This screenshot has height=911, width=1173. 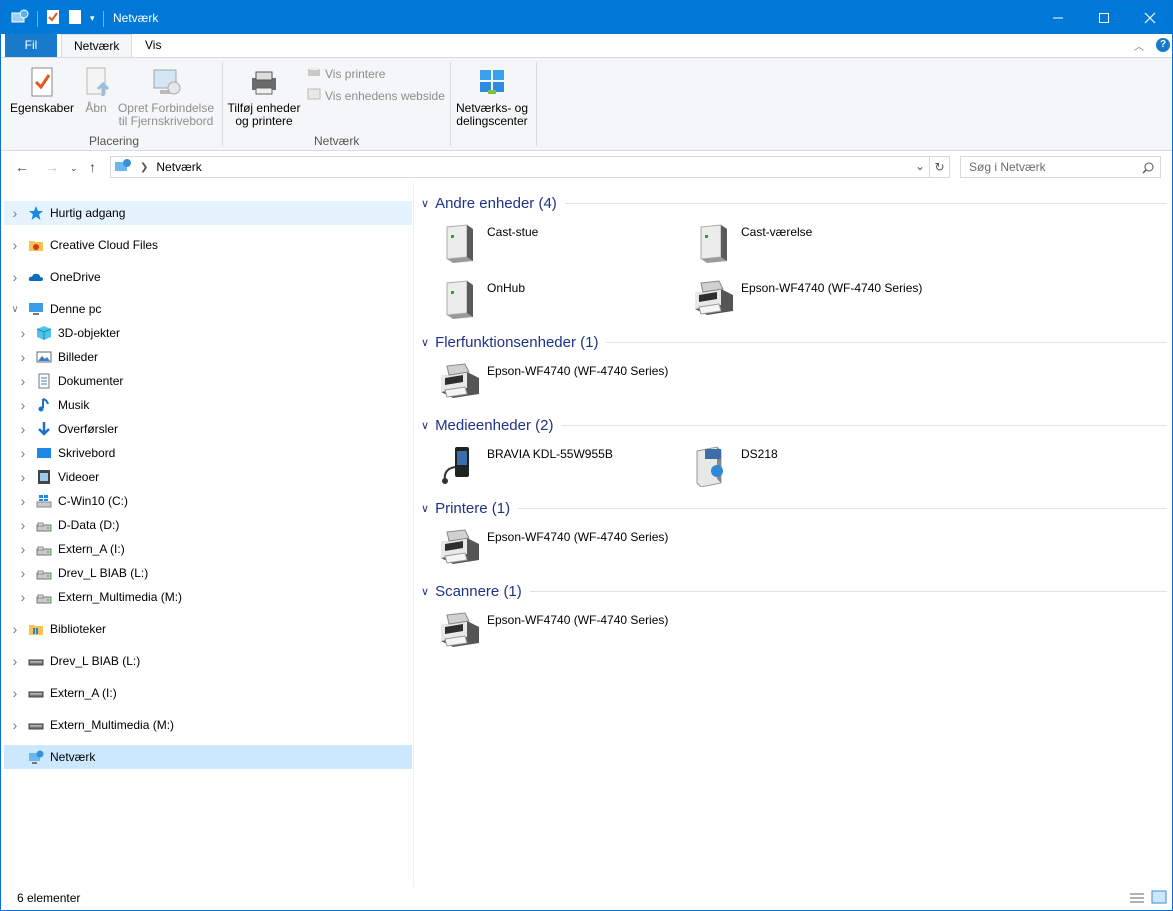 I want to click on add-devices-button: Tilføj enheder og printere, so click(x=264, y=97).